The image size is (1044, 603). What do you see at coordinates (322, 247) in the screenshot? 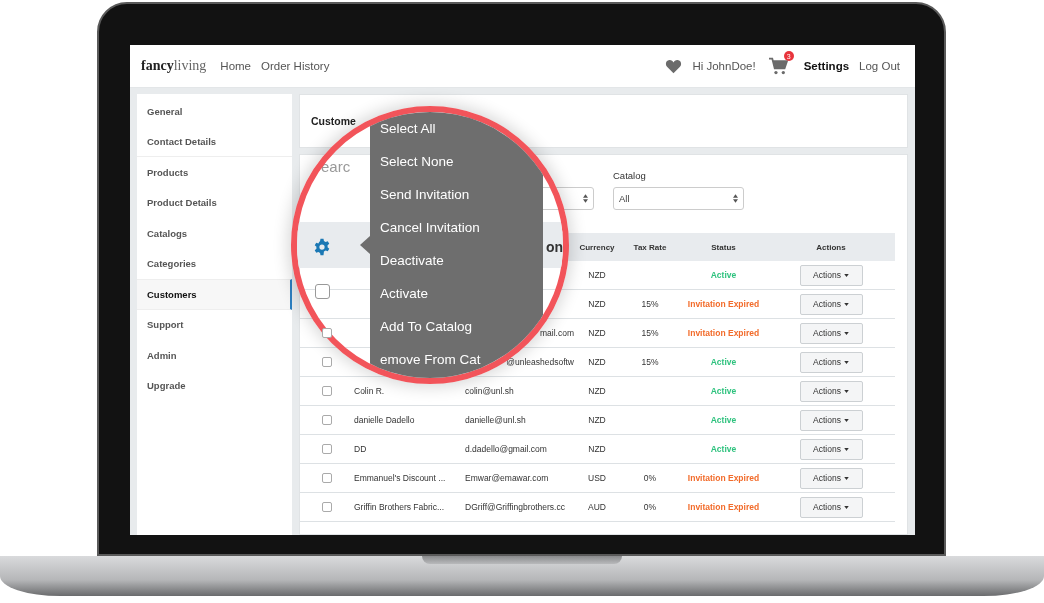
I see `settings-icon` at bounding box center [322, 247].